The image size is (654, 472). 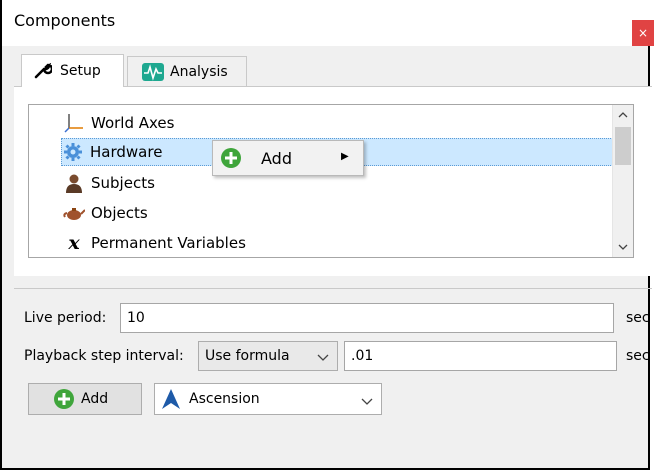 I want to click on close-icon: ×, so click(x=643, y=33).